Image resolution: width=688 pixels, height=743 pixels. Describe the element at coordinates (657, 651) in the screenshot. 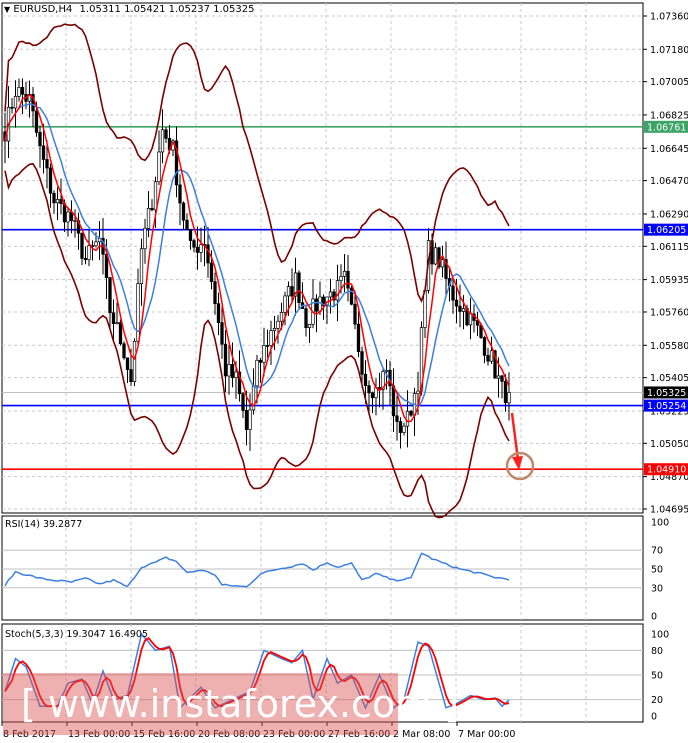

I see `stoch-tick-label: 80` at that location.